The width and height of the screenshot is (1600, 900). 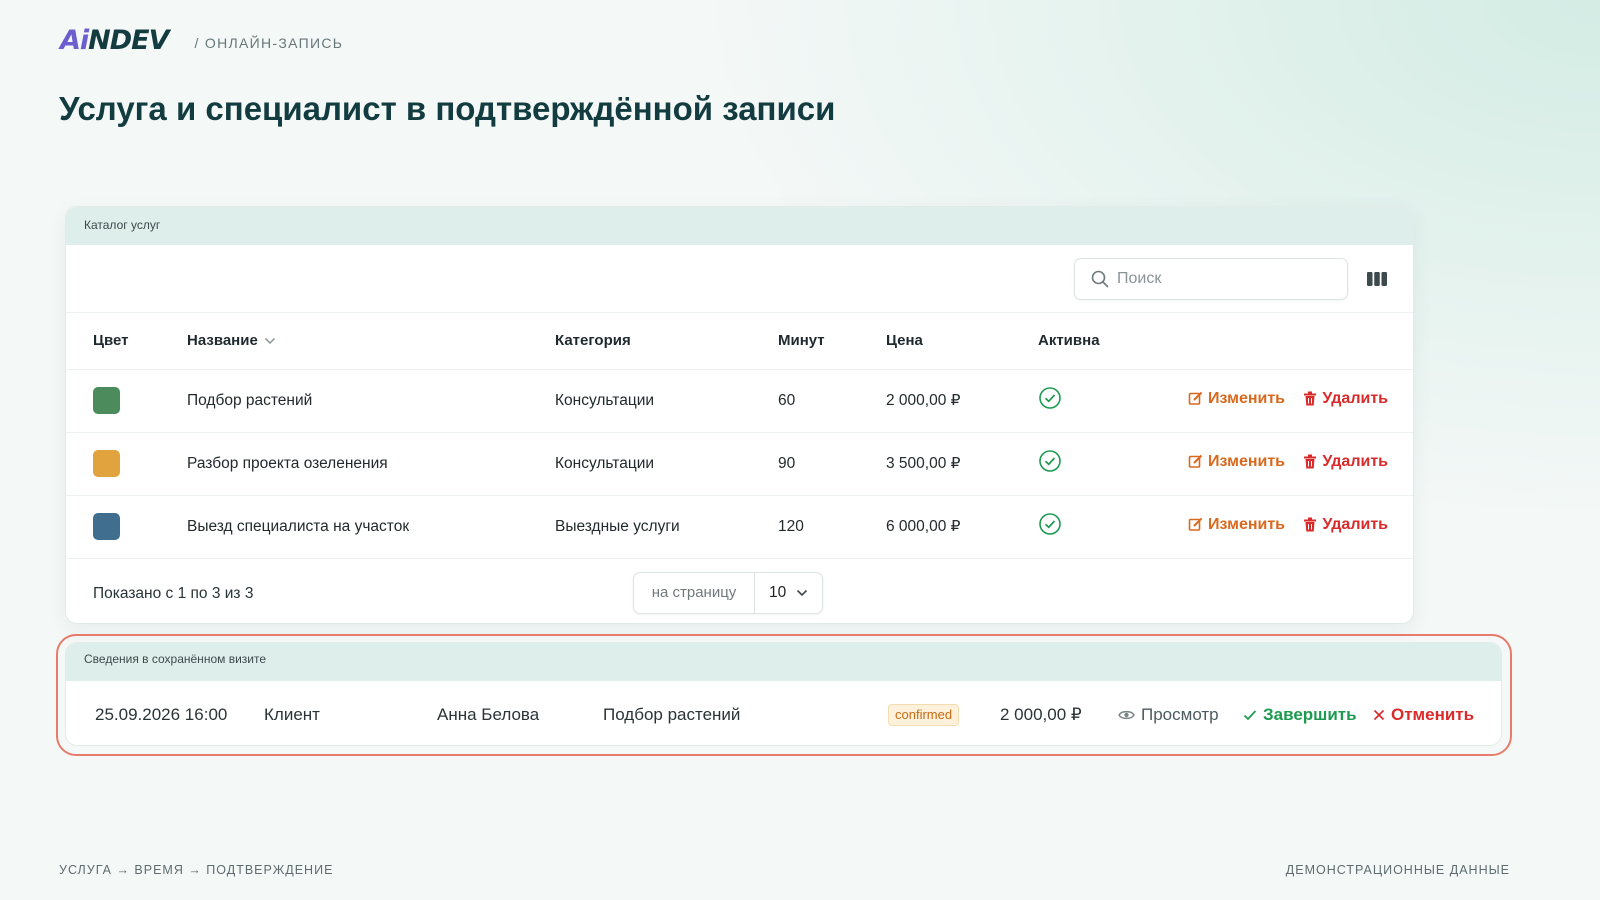 What do you see at coordinates (292, 714) in the screenshot?
I see `visit-role: Клиент` at bounding box center [292, 714].